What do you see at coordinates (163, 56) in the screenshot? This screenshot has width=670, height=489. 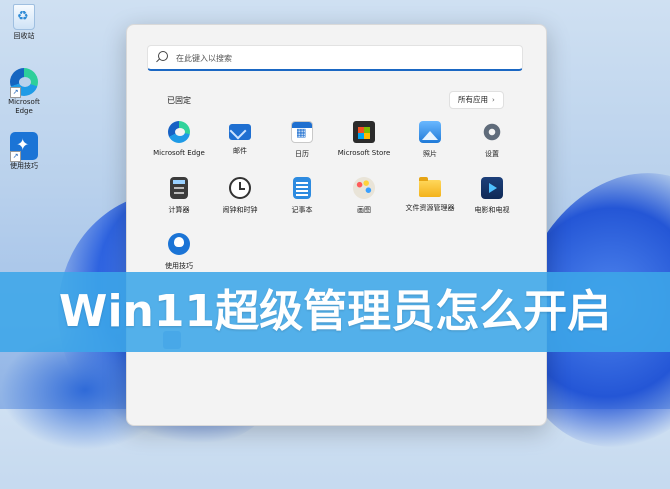 I see `search-icon` at bounding box center [163, 56].